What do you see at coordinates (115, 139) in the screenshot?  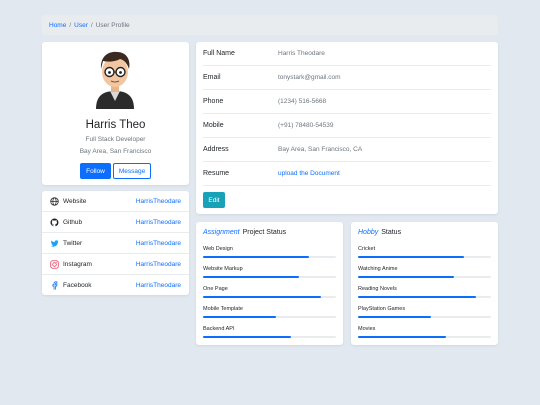 I see `profile-title: Full Stack Developer` at bounding box center [115, 139].